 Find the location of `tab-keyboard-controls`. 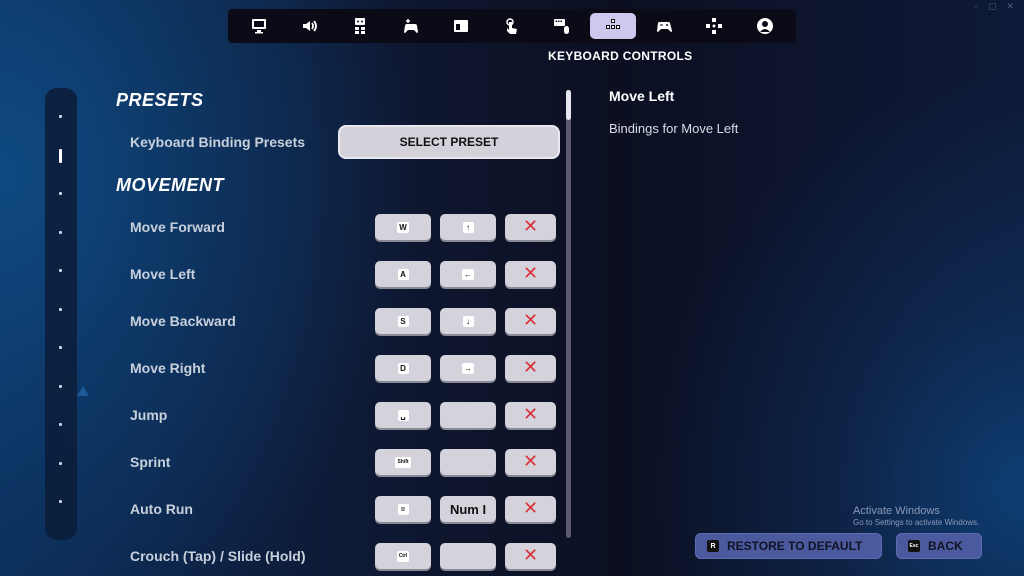

tab-keyboard-controls is located at coordinates (612, 26).